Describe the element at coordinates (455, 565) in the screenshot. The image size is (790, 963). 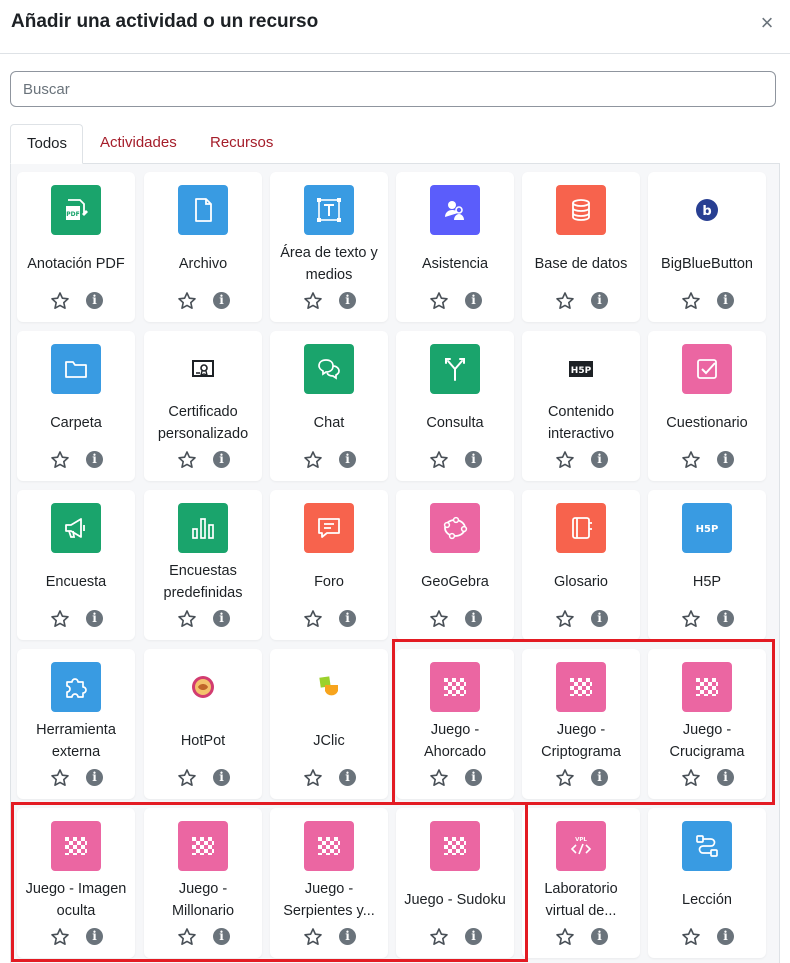
I see `activity-item-16: GeoGebra i` at that location.